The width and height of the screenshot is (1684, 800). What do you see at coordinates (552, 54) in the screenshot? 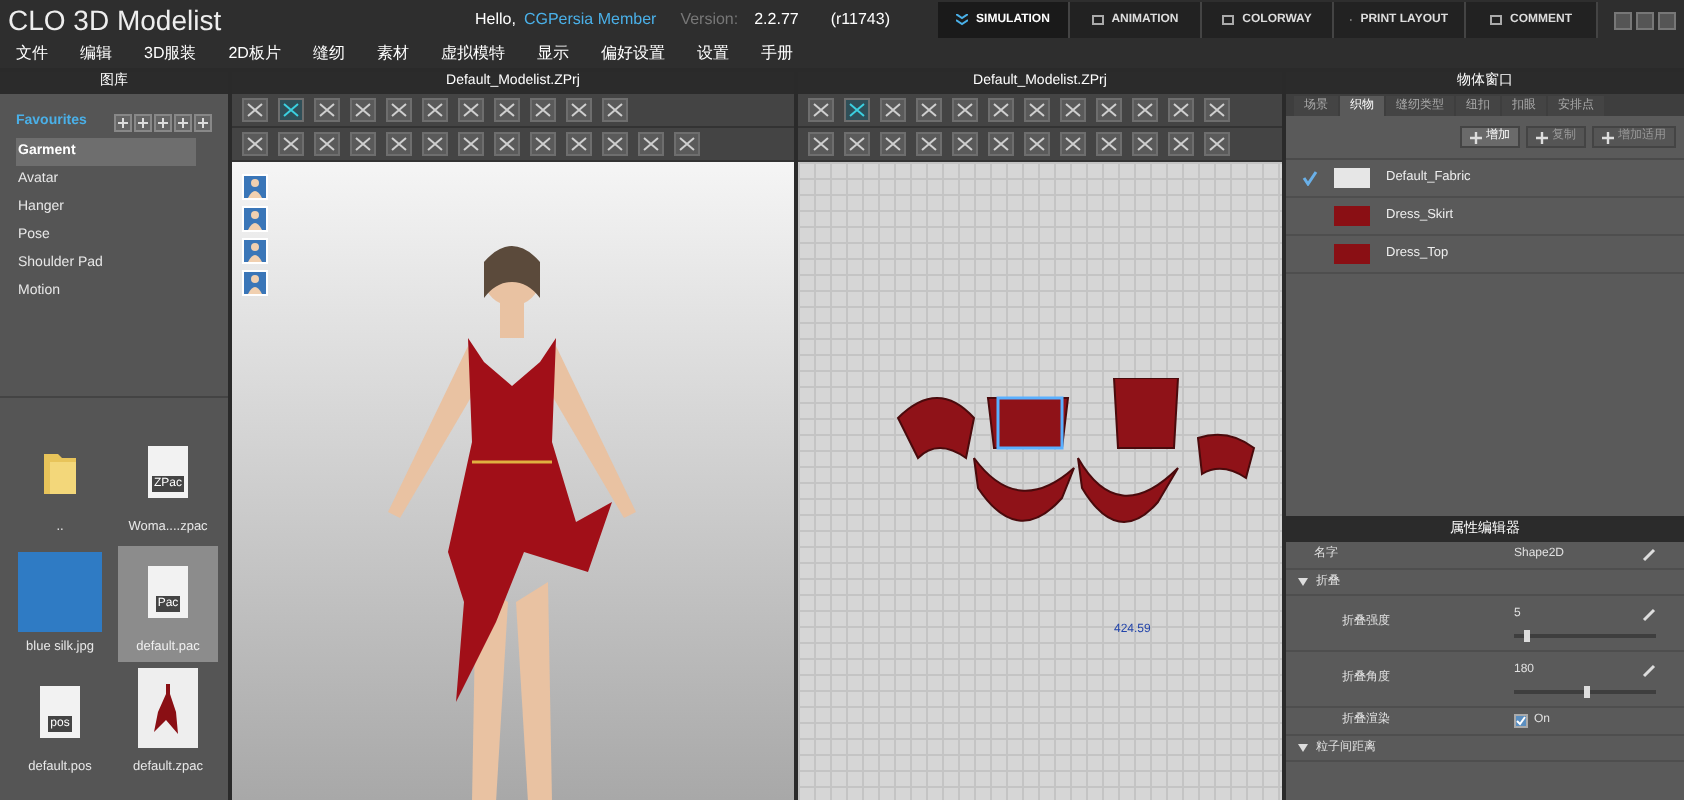
I see `menu-item: 显示` at bounding box center [552, 54].